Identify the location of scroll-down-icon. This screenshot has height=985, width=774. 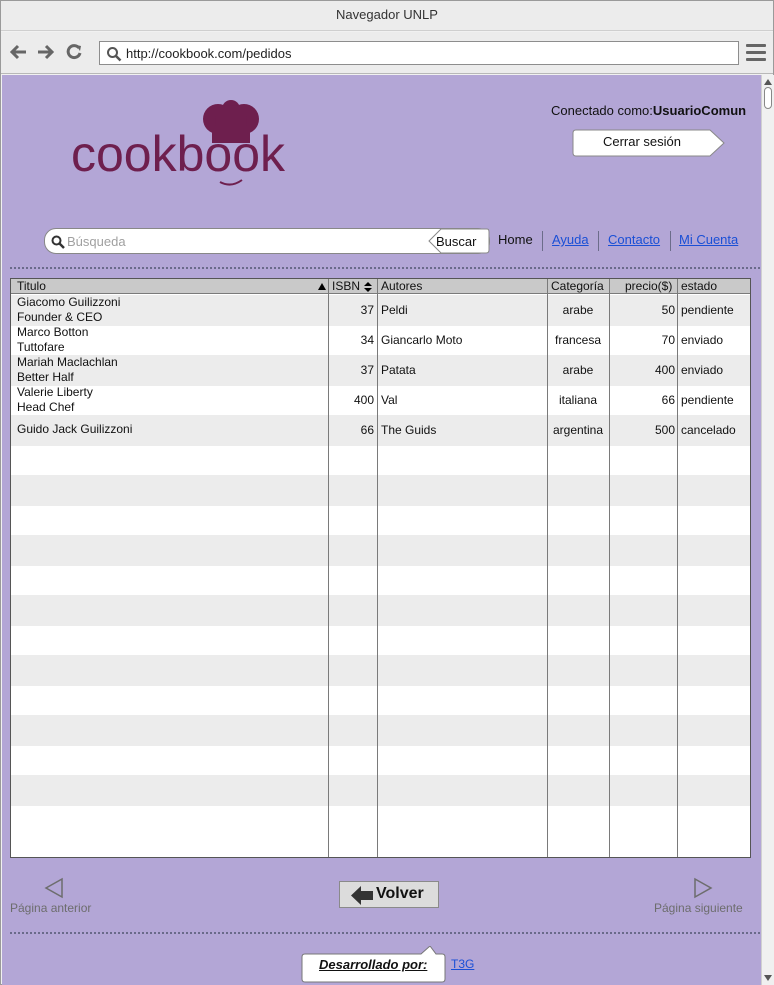
(768, 978).